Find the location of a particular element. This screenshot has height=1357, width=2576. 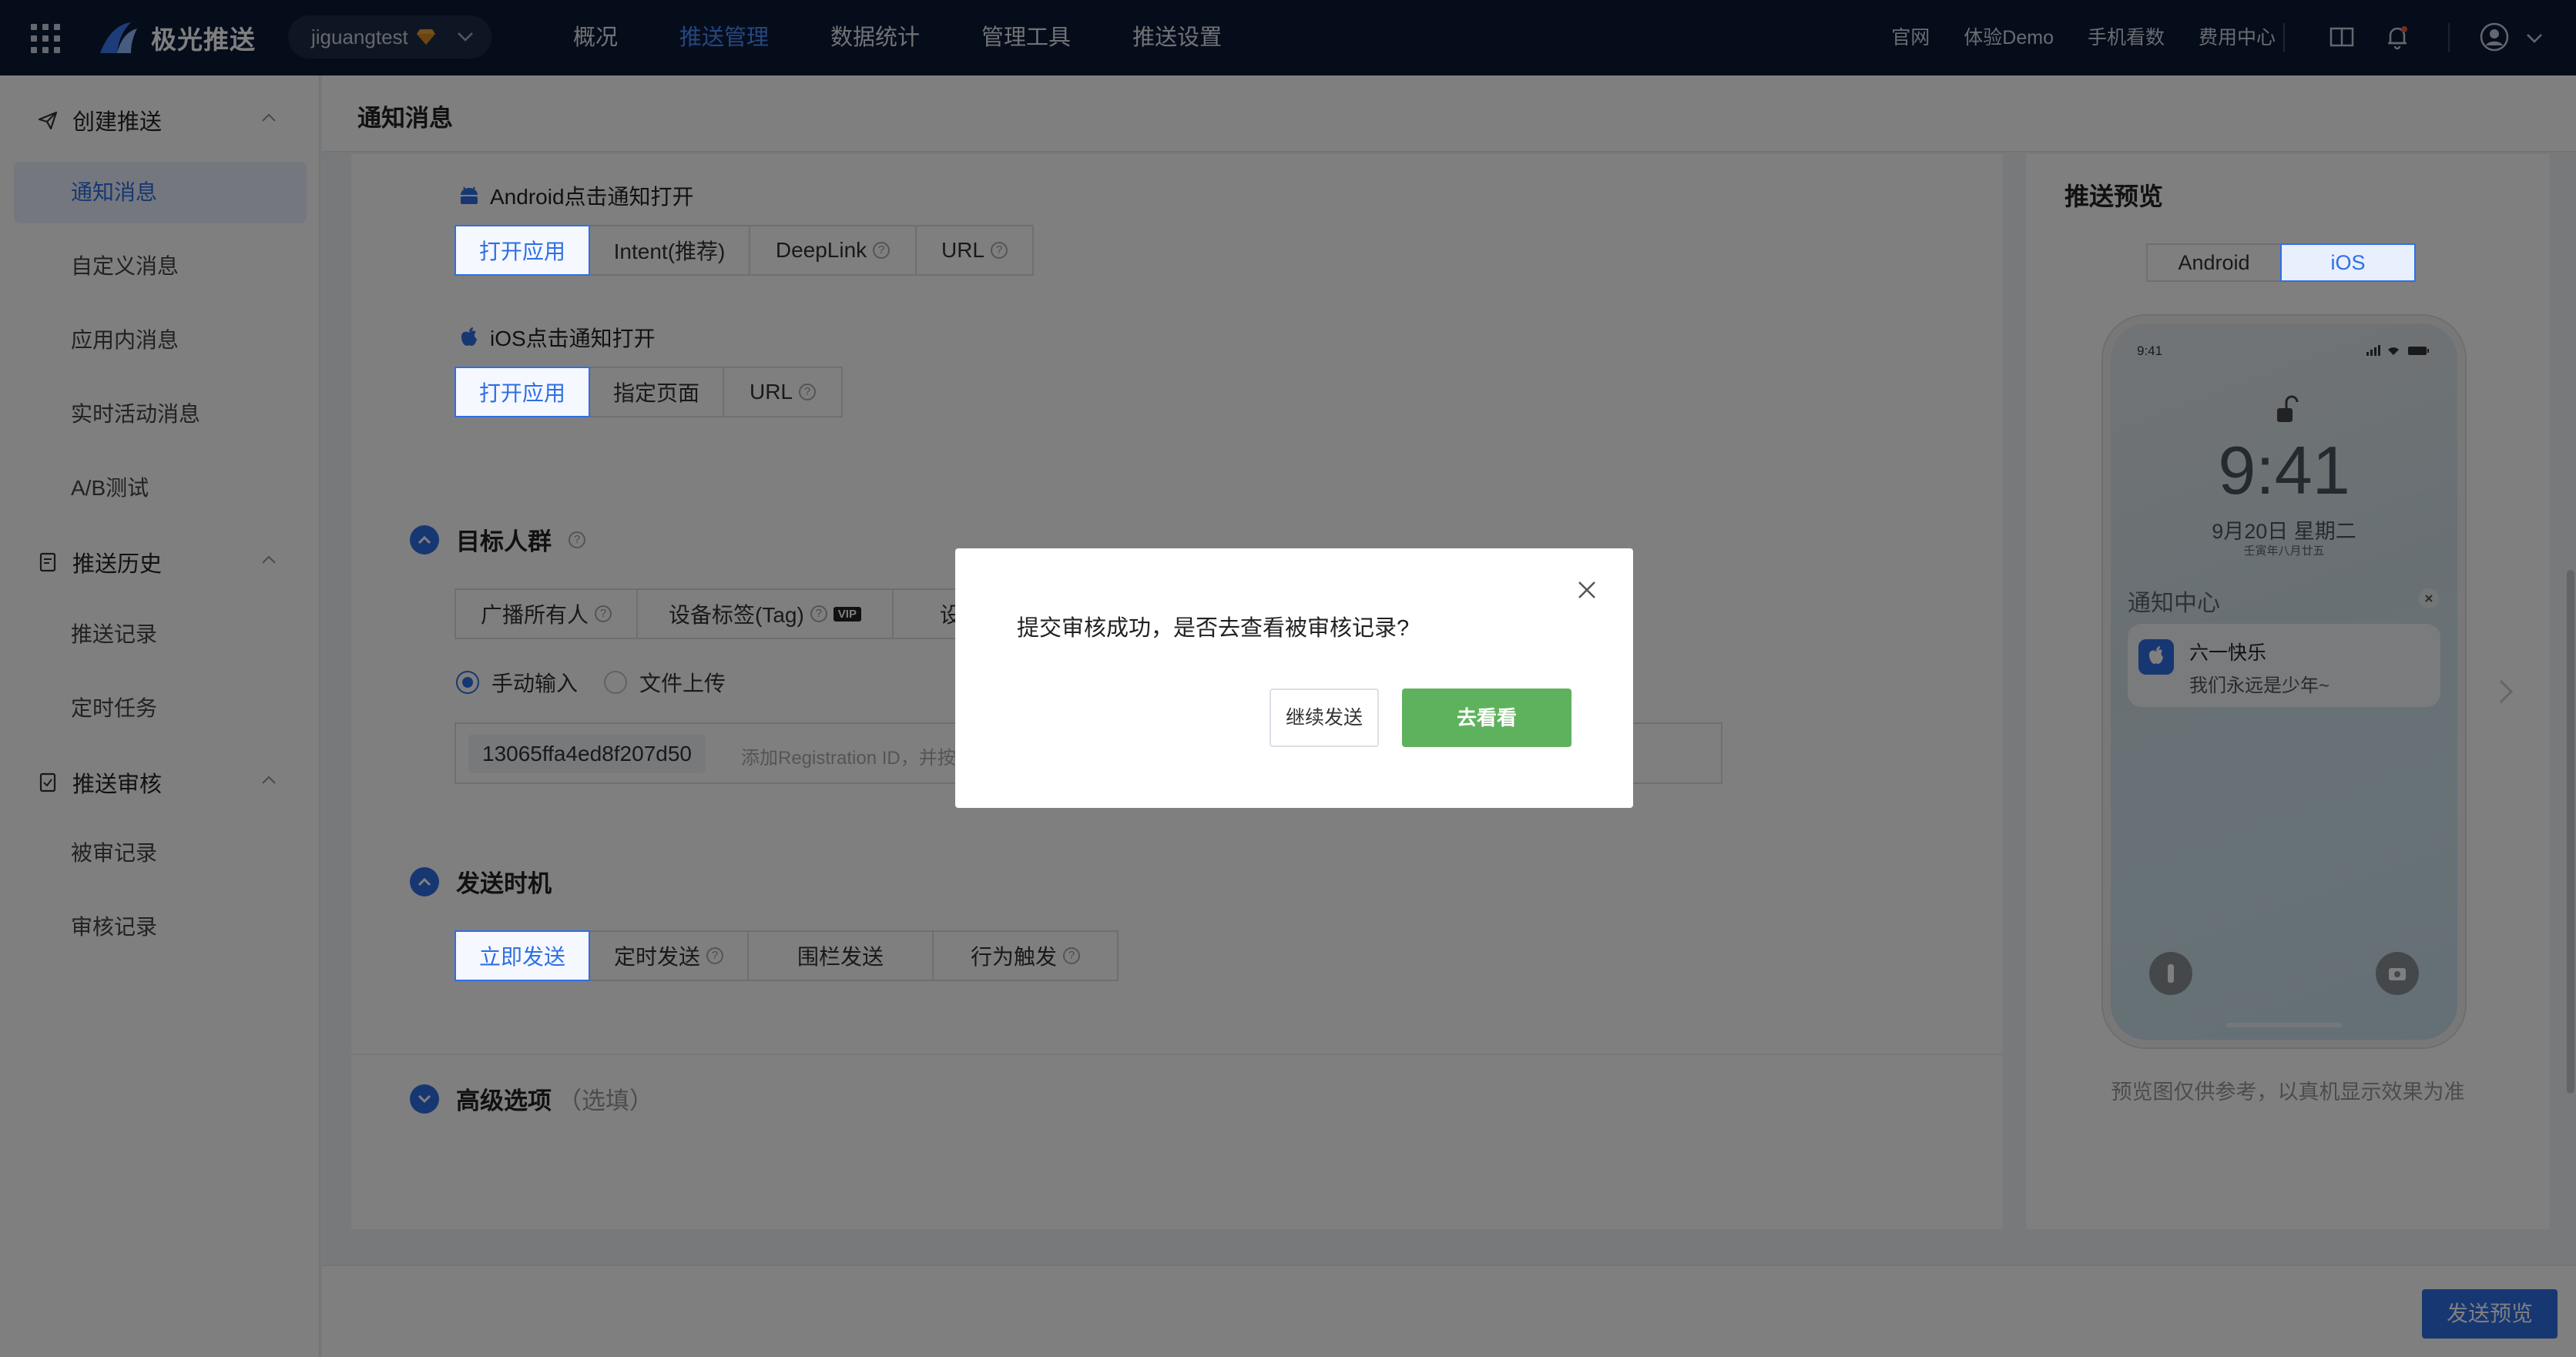

tab-ios: iOS is located at coordinates (2348, 262).